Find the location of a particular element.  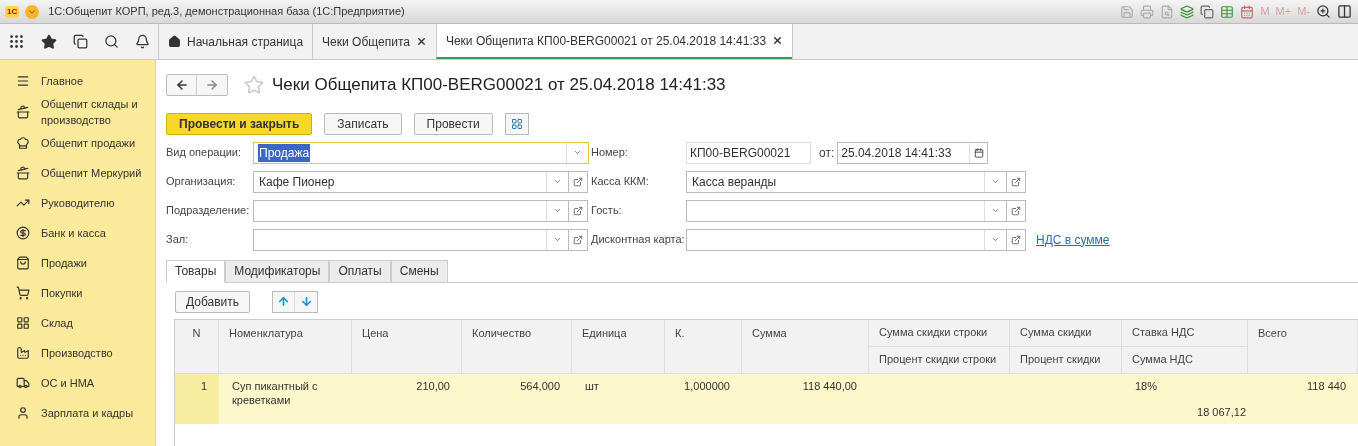

date-field: 25.04.2018 14:41:33 is located at coordinates (913, 152).